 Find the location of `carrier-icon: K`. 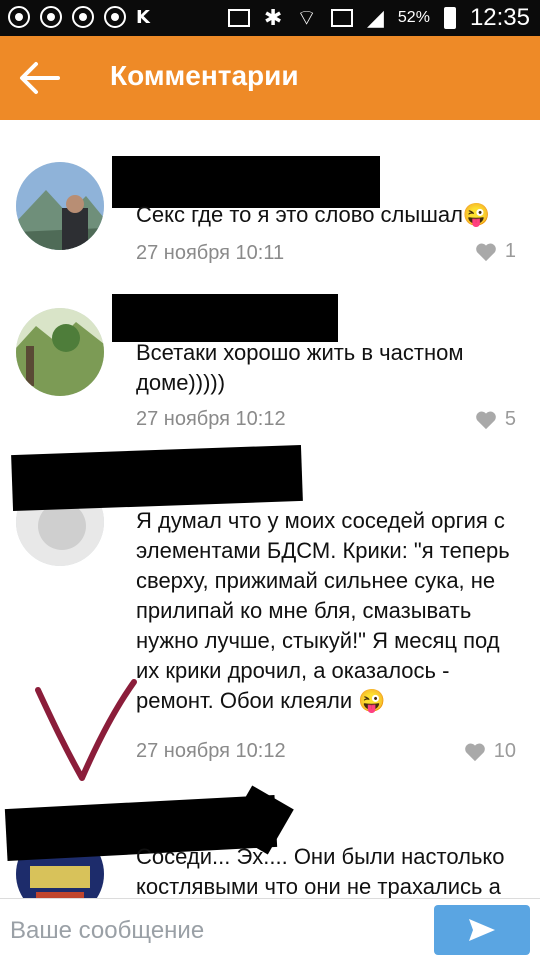

carrier-icon: K is located at coordinates (143, 17).